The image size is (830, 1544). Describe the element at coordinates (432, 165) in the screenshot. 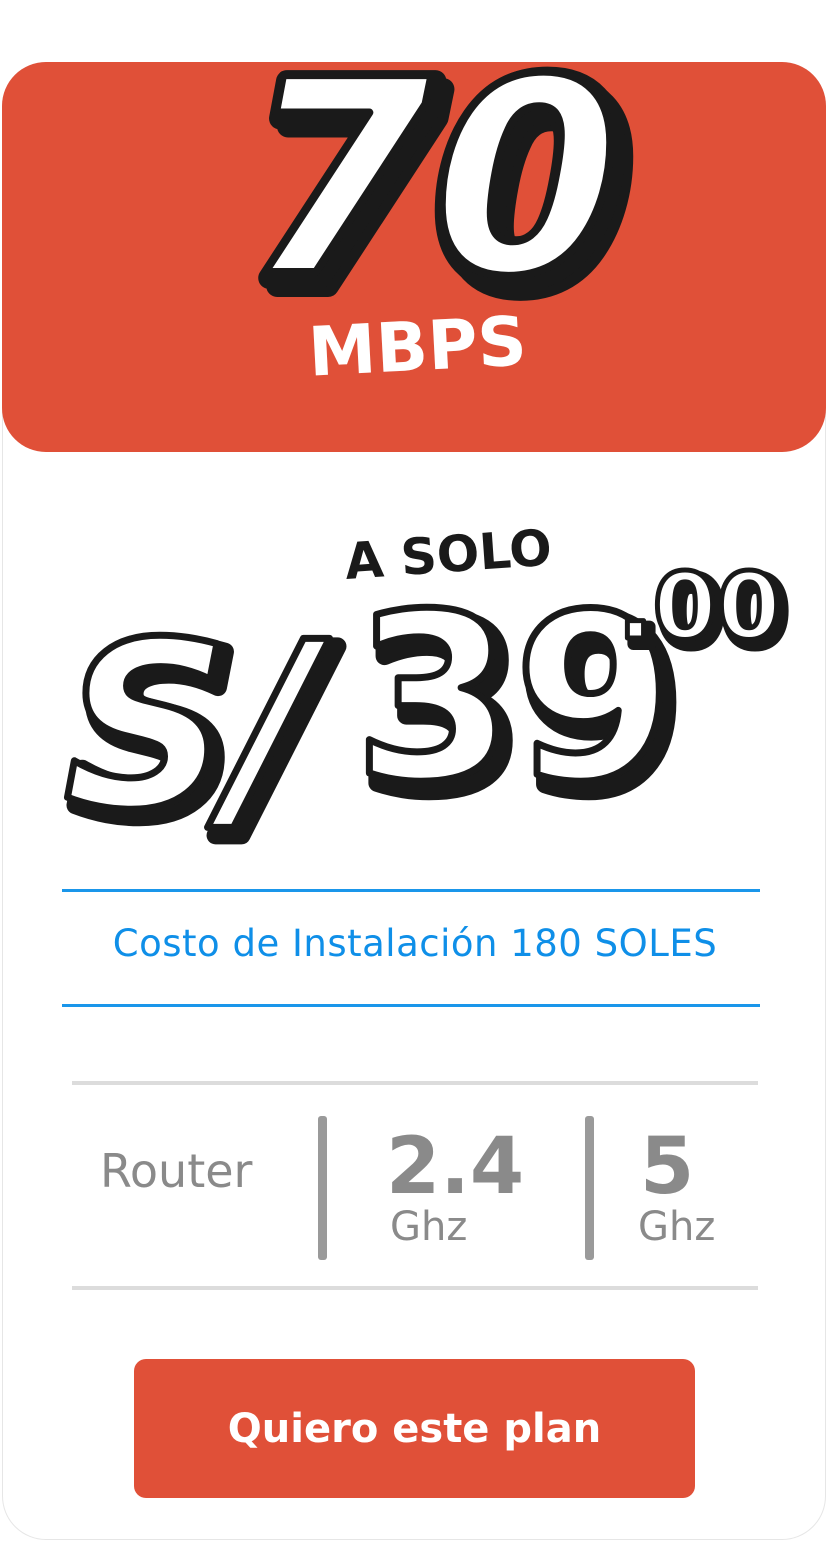

I see `svg-text: 70` at that location.